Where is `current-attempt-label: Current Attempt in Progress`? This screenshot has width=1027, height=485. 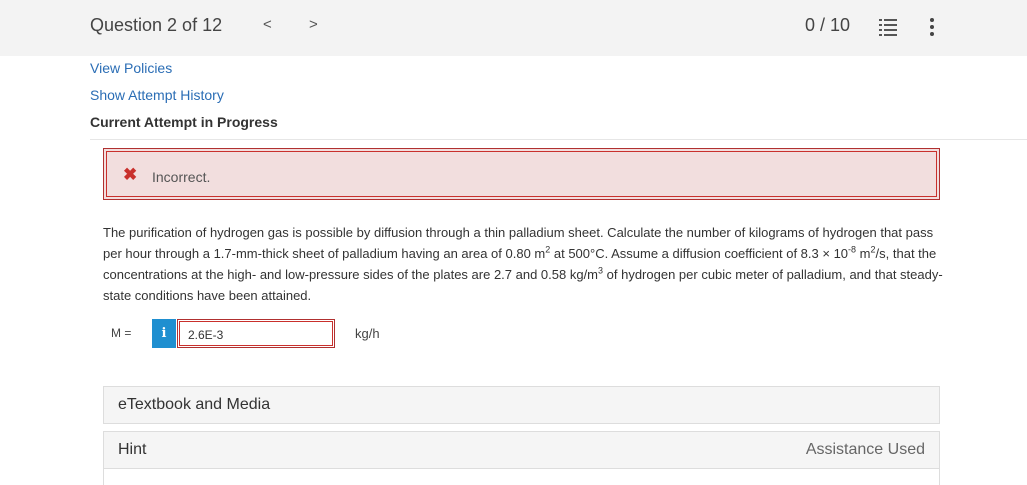 current-attempt-label: Current Attempt in Progress is located at coordinates (184, 122).